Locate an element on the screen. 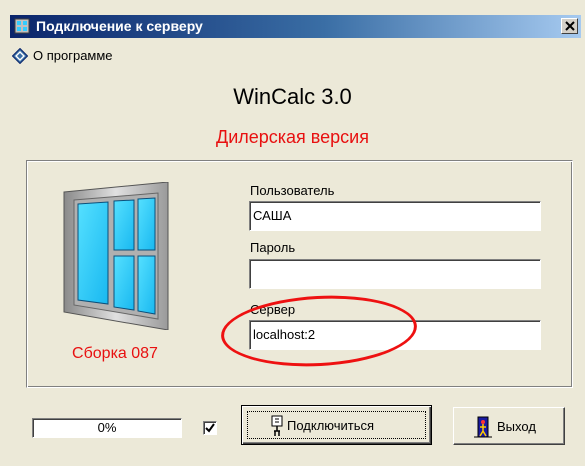  exit-button: Выход is located at coordinates (509, 426).